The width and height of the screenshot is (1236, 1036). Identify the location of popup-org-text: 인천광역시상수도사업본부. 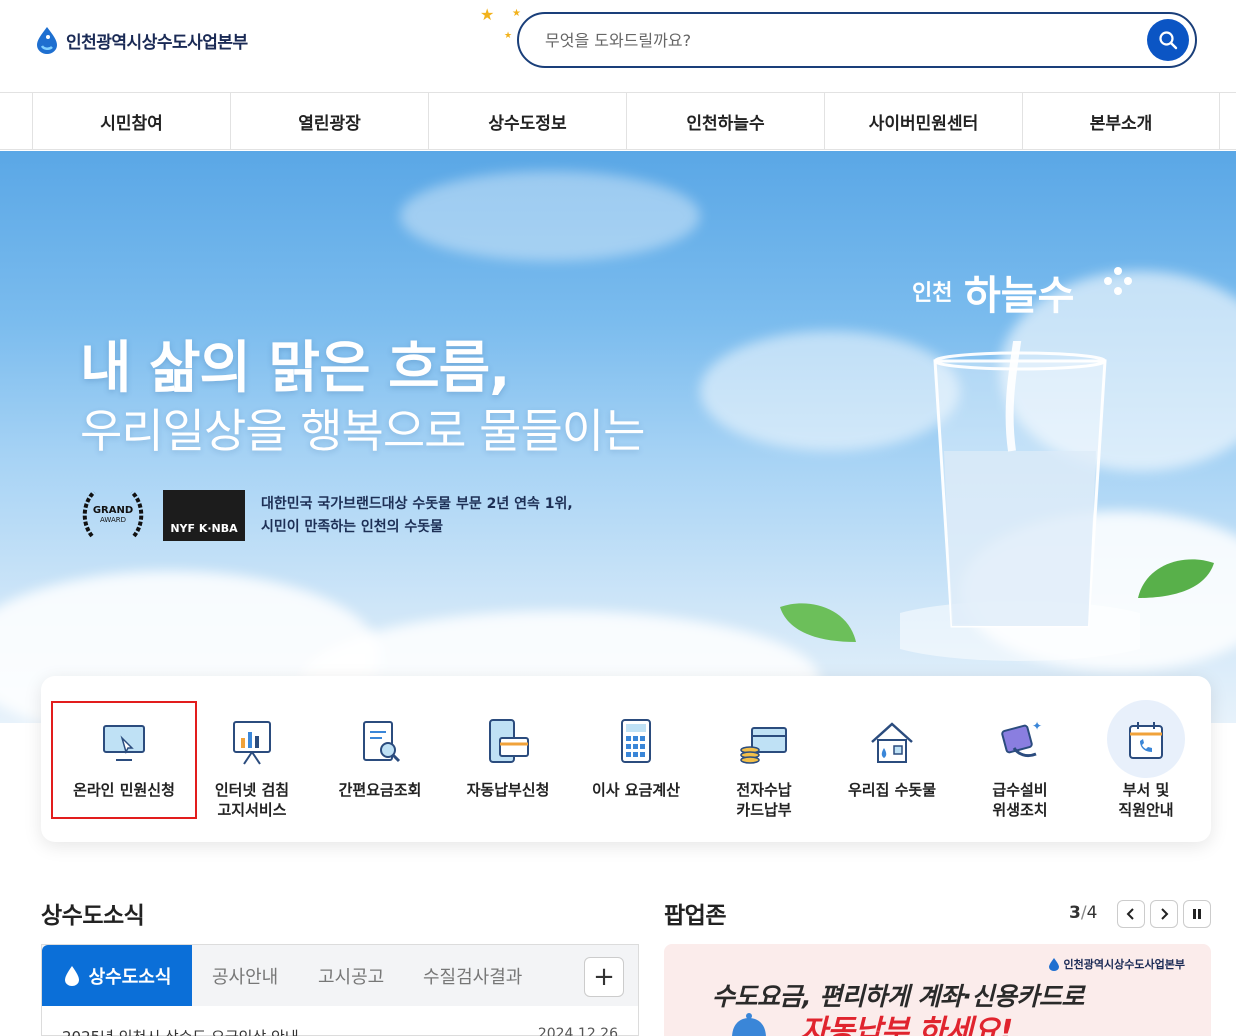
(1124, 964).